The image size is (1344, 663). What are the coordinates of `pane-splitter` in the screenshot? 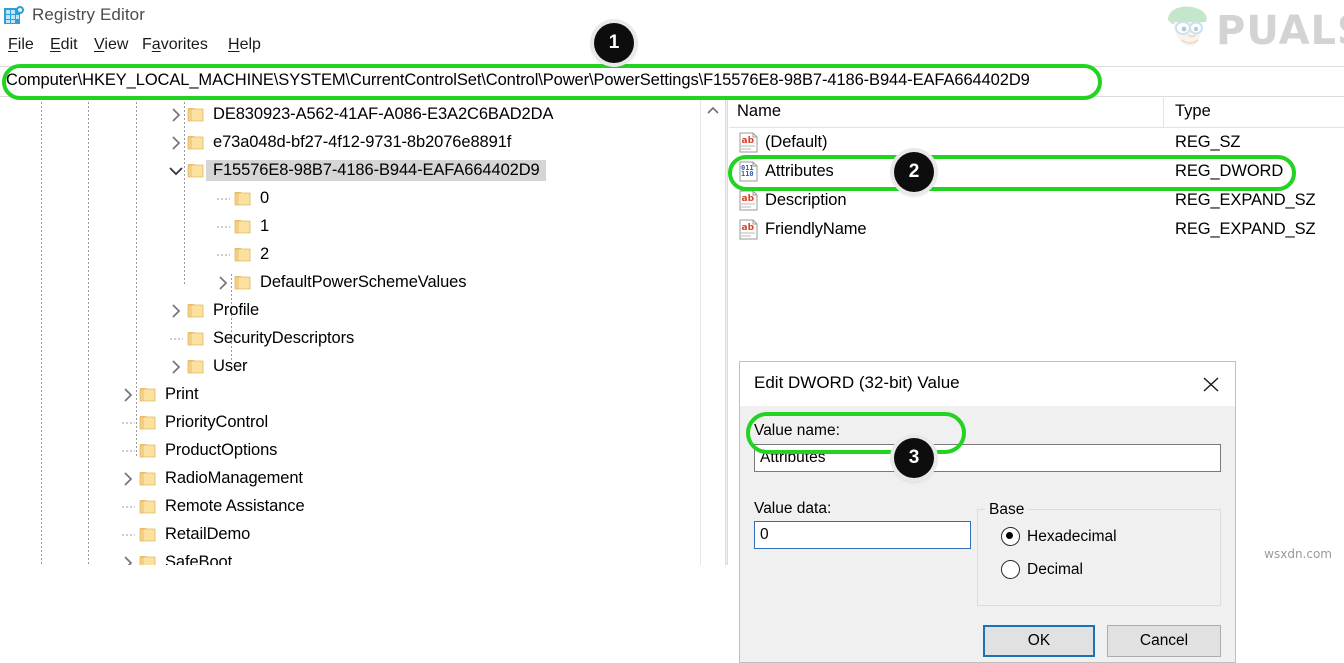 It's located at (726, 331).